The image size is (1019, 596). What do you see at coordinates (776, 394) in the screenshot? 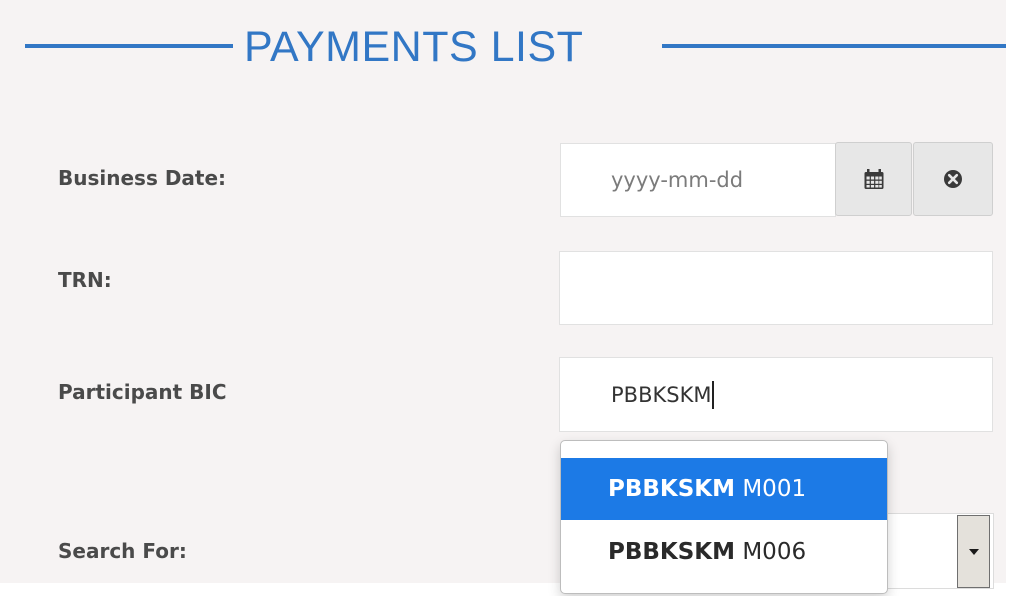
I see `participant-bic-input: PBBKSKM` at bounding box center [776, 394].